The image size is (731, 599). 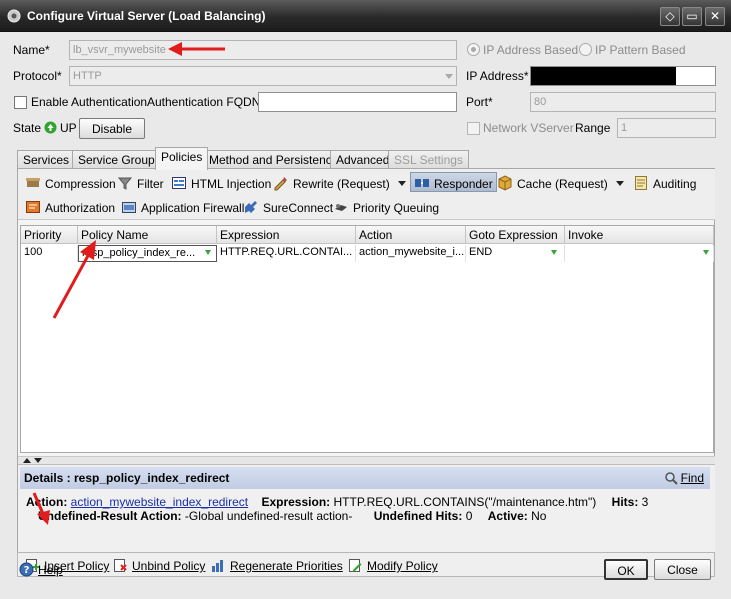 I want to click on protocol-select: HTTP, so click(x=263, y=76).